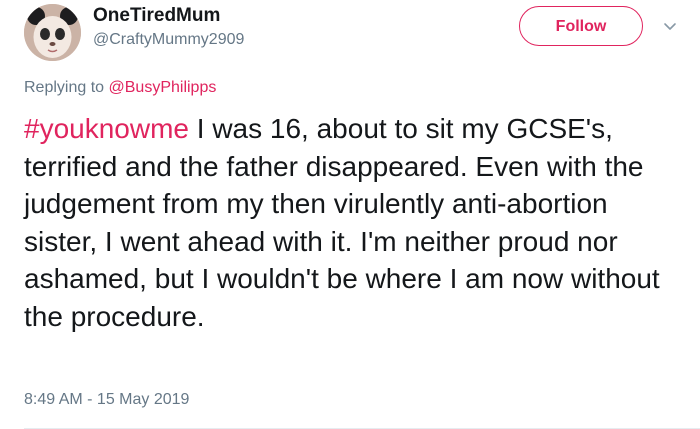 The width and height of the screenshot is (700, 429). What do you see at coordinates (156, 16) in the screenshot?
I see `author-display-name: OneTiredMum` at bounding box center [156, 16].